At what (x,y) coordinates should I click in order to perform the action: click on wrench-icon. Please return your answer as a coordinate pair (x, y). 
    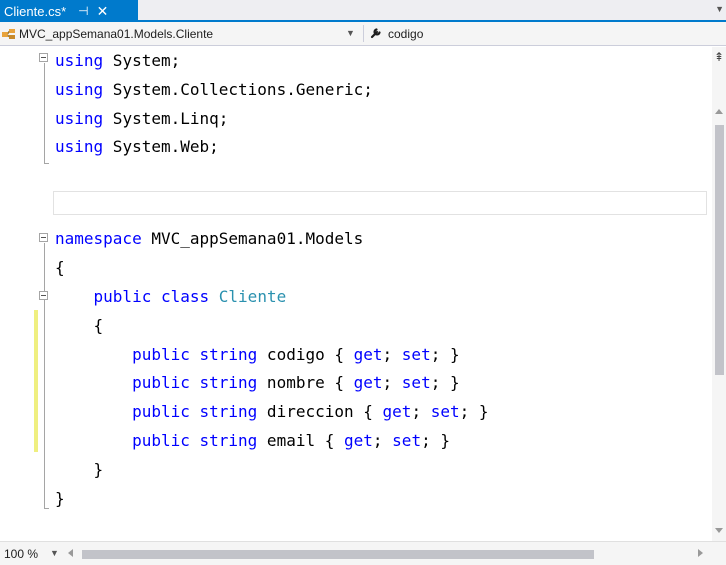
    Looking at the image, I should click on (377, 34).